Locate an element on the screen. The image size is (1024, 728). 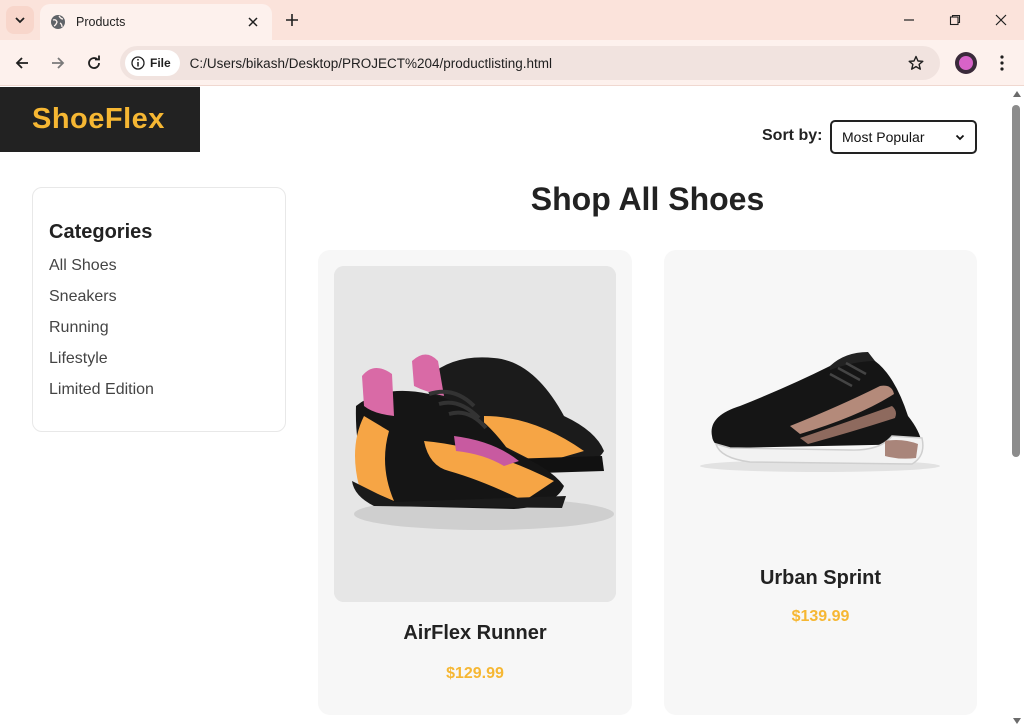
avatar-face is located at coordinates (966, 63).